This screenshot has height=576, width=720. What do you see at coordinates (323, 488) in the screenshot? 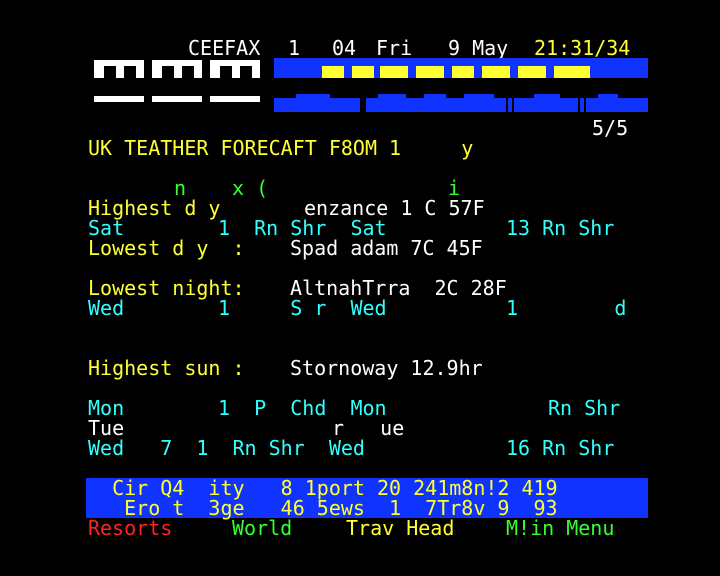
I see `news-ticker-line-1: Cir Q4 ity 8 1port 20 241m8n!2 419` at bounding box center [323, 488].